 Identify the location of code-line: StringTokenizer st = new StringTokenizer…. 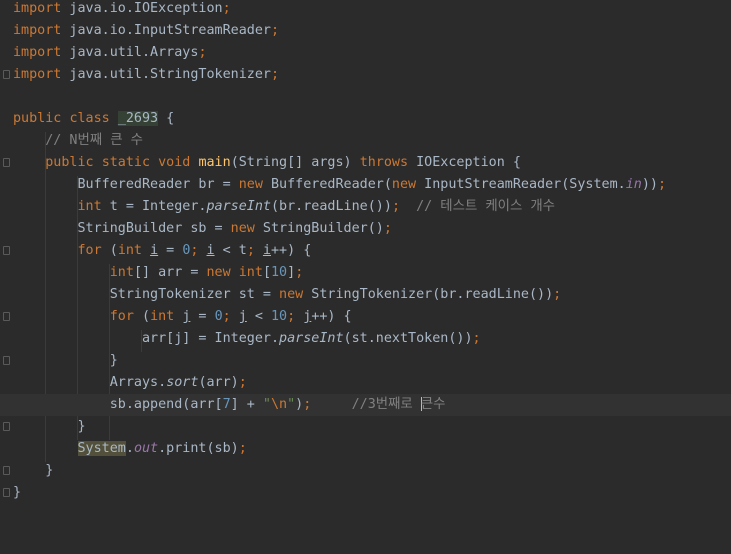
(365, 295).